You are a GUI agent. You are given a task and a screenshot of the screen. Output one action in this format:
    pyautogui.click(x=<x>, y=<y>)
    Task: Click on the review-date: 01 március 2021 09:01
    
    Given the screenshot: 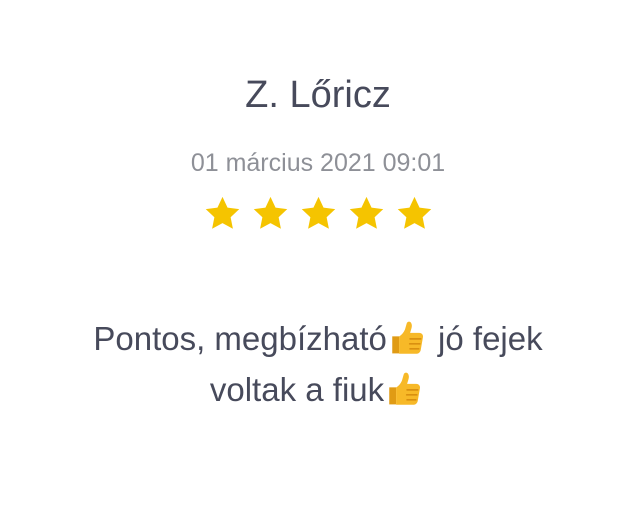 What is the action you would take?
    pyautogui.click(x=318, y=163)
    